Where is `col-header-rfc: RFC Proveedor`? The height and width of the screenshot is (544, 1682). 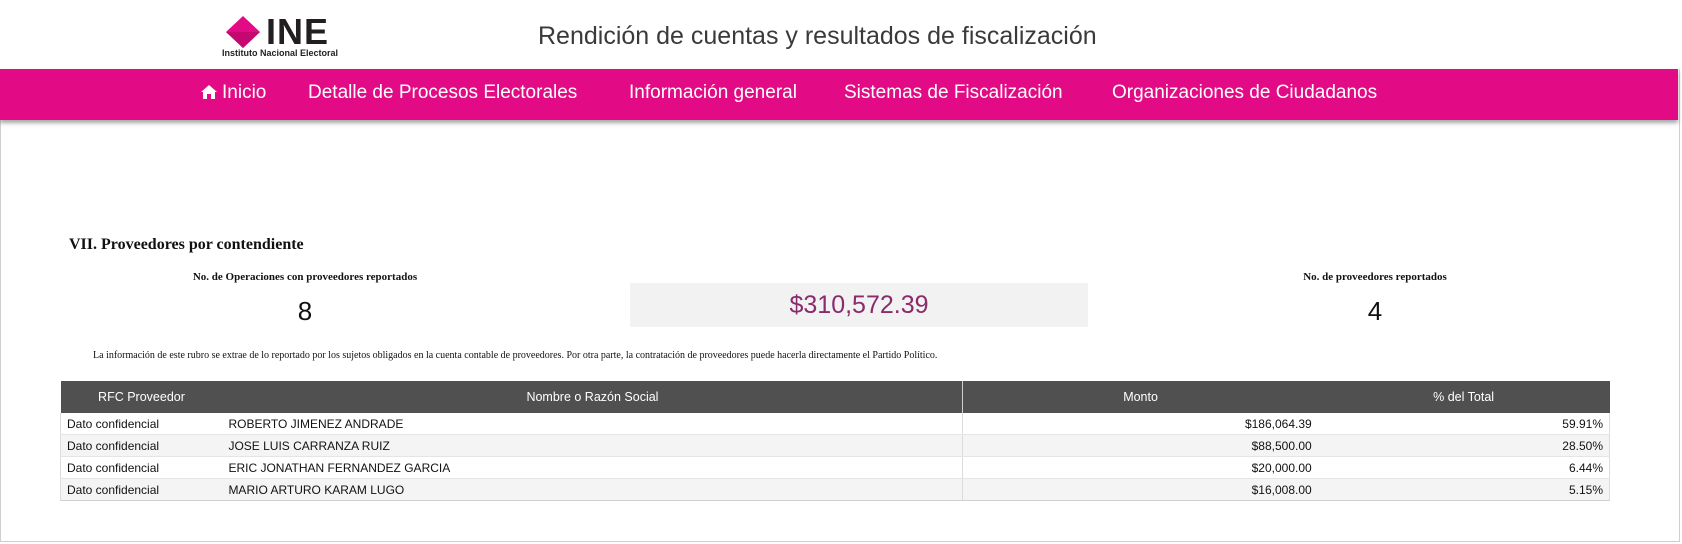
col-header-rfc: RFC Proveedor is located at coordinates (141, 397).